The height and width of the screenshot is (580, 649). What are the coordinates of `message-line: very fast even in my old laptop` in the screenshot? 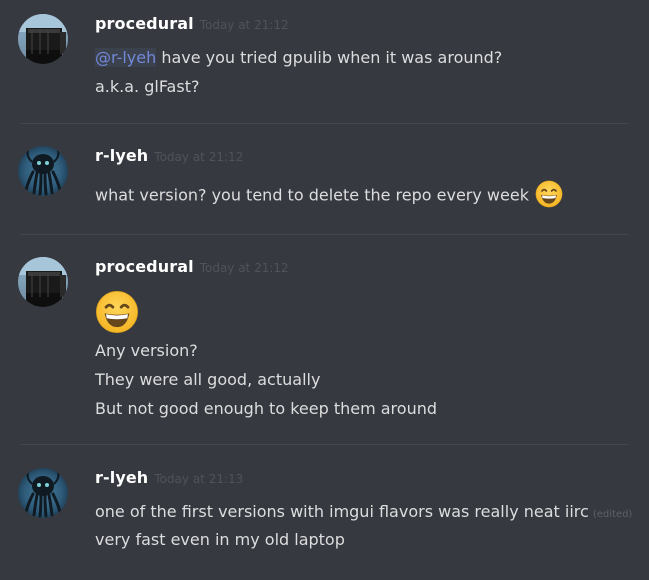 It's located at (220, 539).